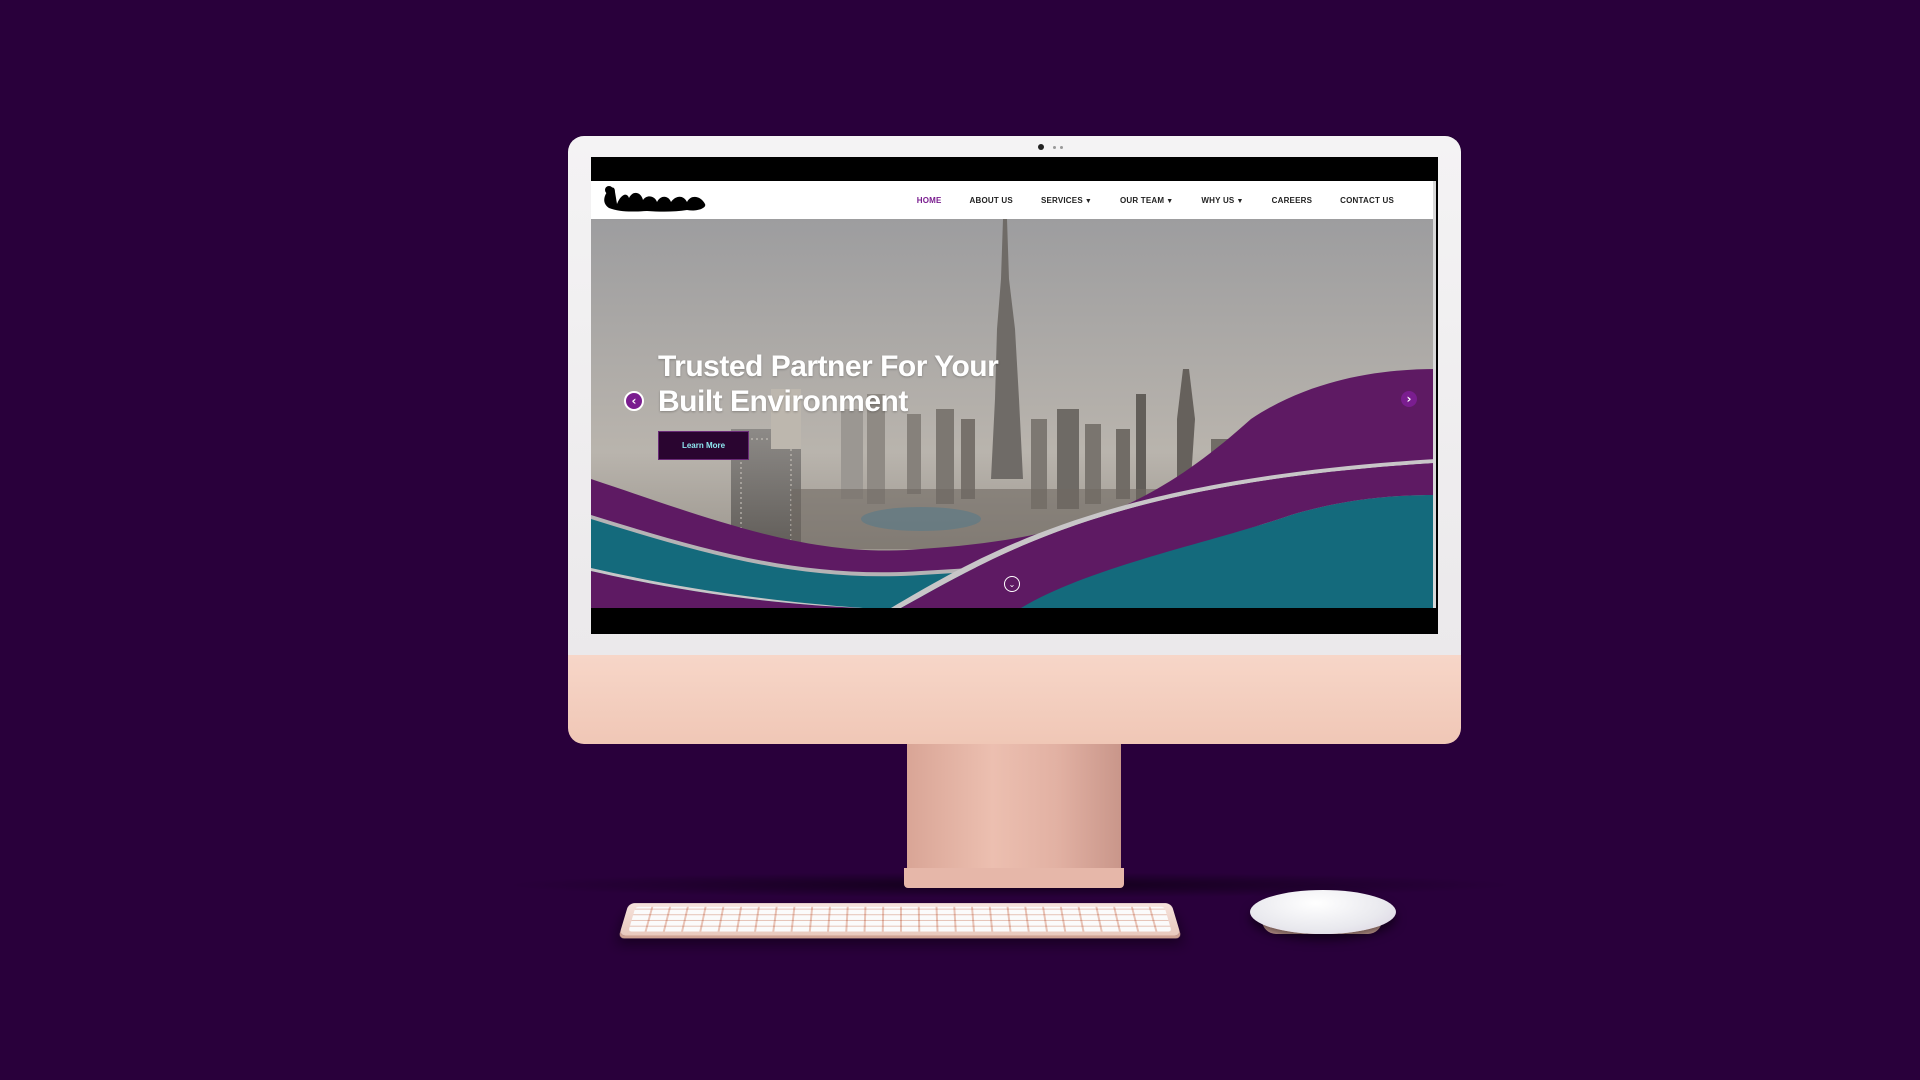 This screenshot has width=1920, height=1080. What do you see at coordinates (657, 199) in the screenshot?
I see `logo-icon` at bounding box center [657, 199].